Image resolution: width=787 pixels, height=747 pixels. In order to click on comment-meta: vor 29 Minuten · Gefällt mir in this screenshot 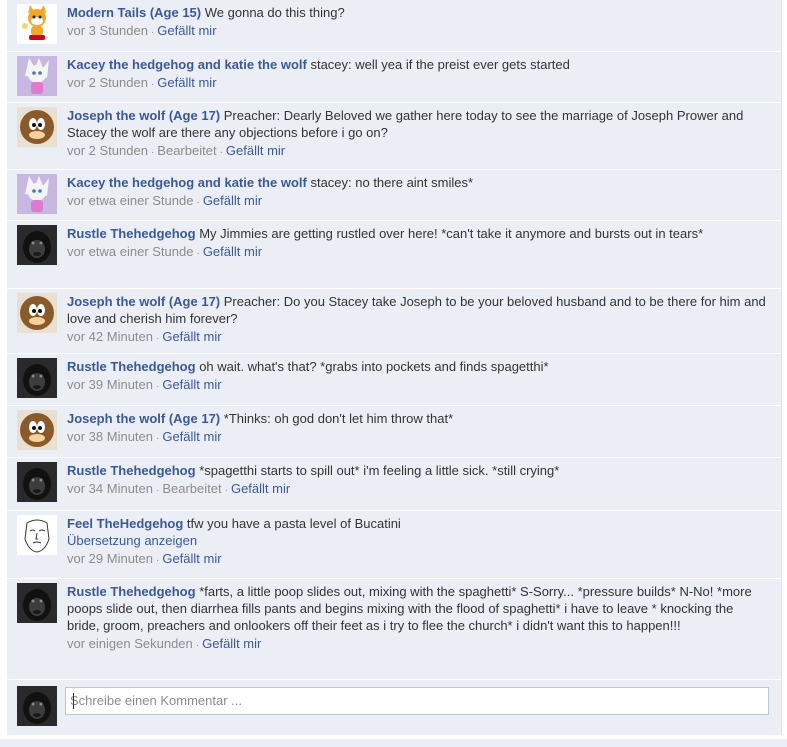, I will do `click(417, 560)`.